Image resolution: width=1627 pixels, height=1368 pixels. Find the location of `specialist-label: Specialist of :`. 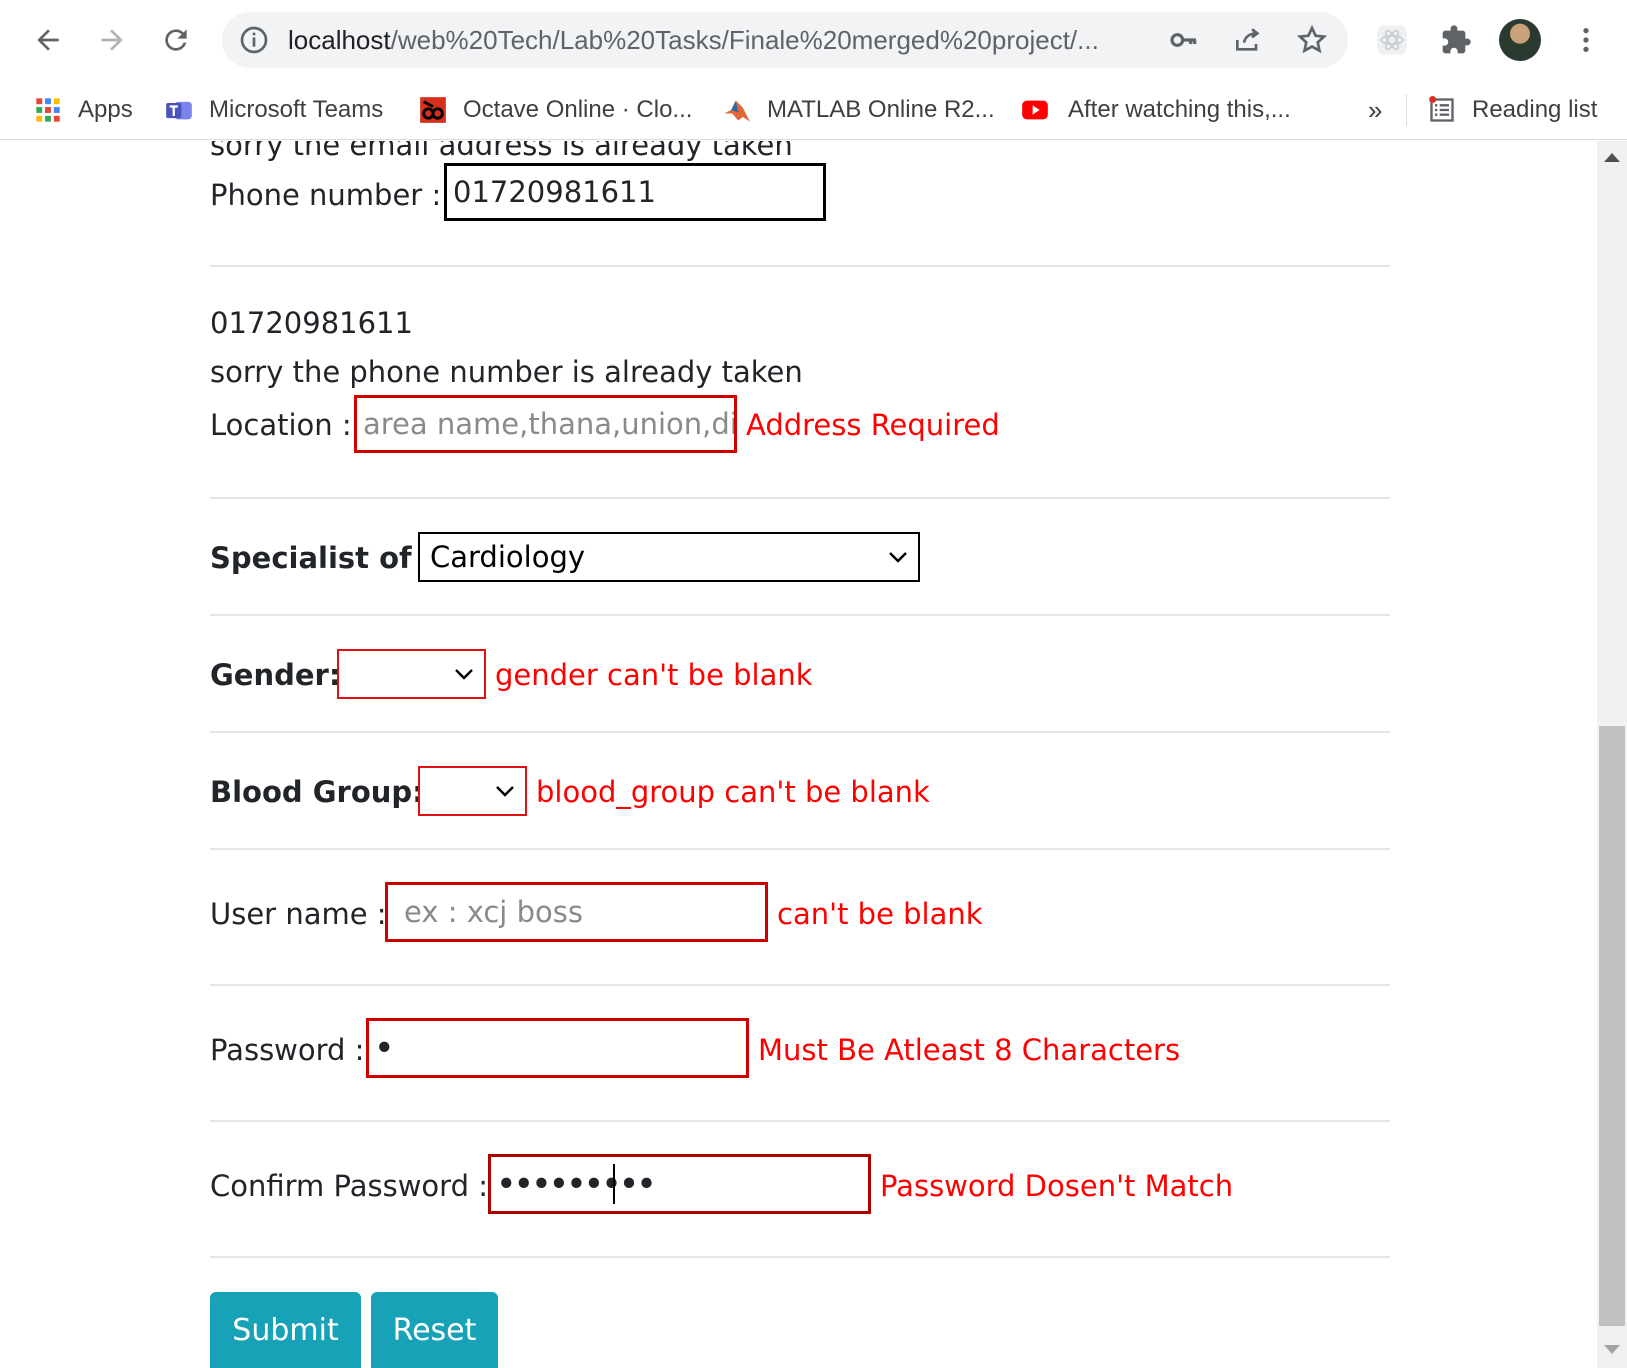

specialist-label: Specialist of : is located at coordinates (322, 558).